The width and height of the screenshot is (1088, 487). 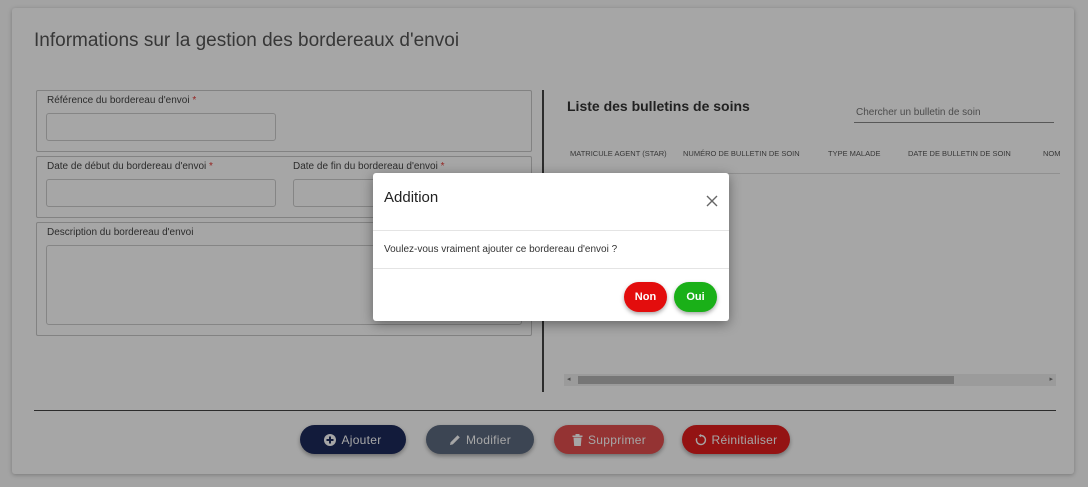 I want to click on oui-button: Oui, so click(x=695, y=297).